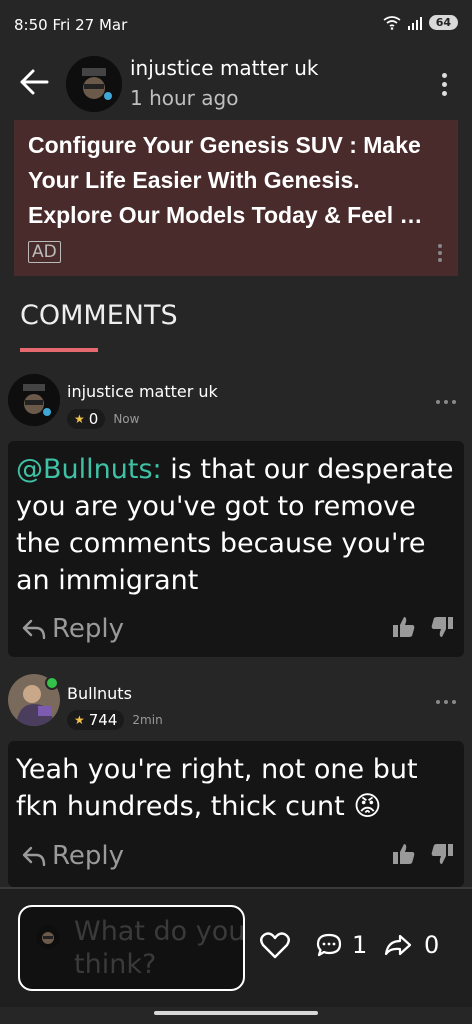  I want to click on more-menu-button, so click(444, 84).